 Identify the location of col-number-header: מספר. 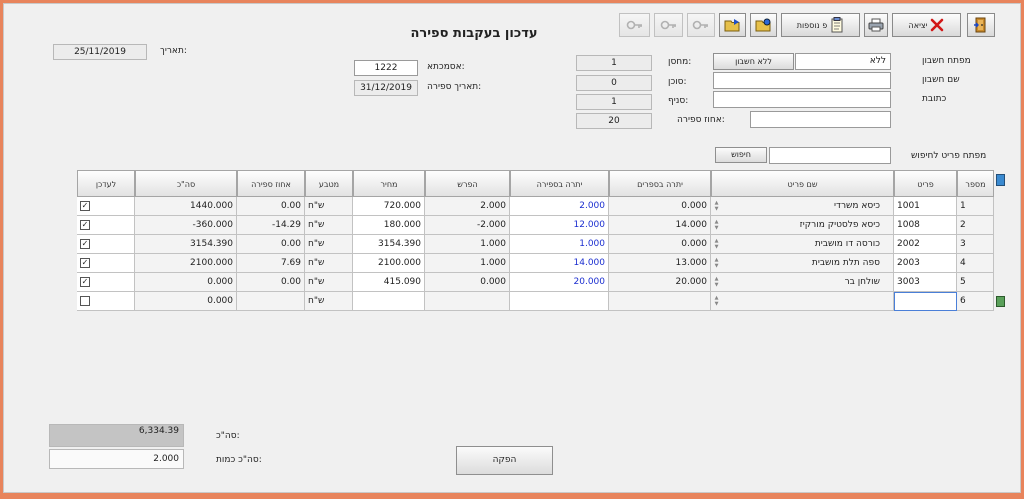
(975, 183).